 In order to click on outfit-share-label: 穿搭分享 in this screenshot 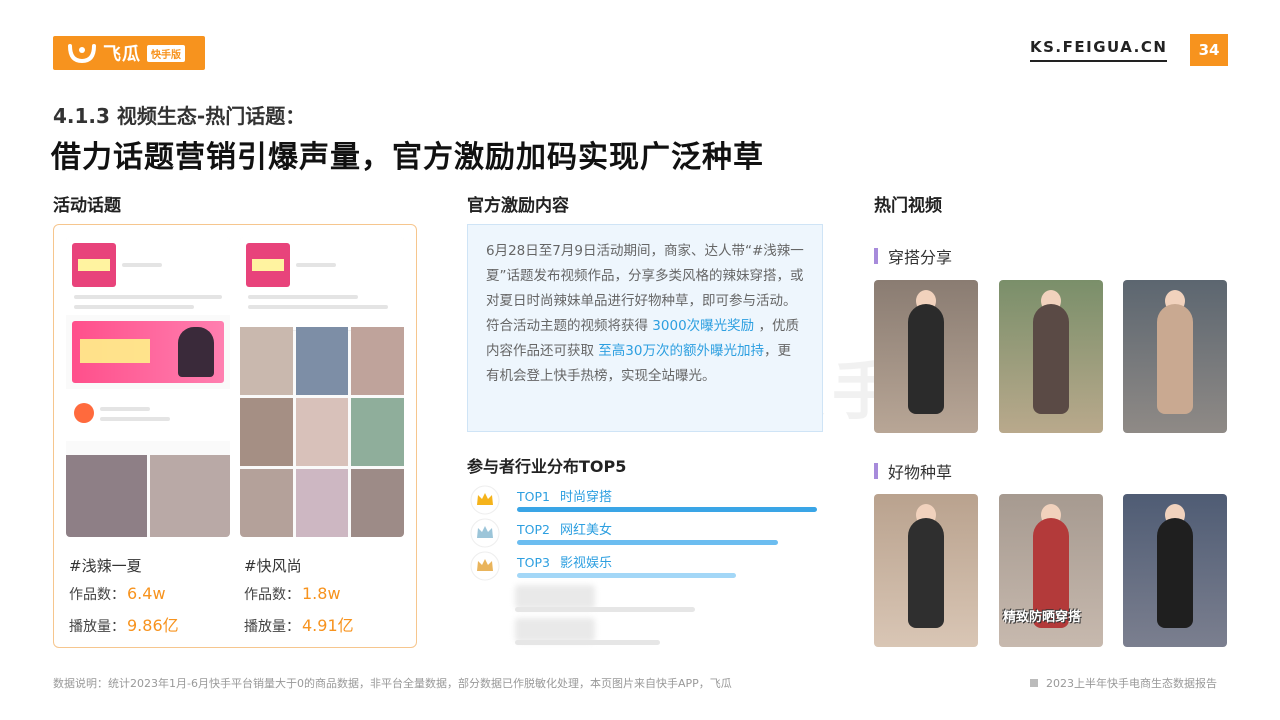, I will do `click(920, 257)`.